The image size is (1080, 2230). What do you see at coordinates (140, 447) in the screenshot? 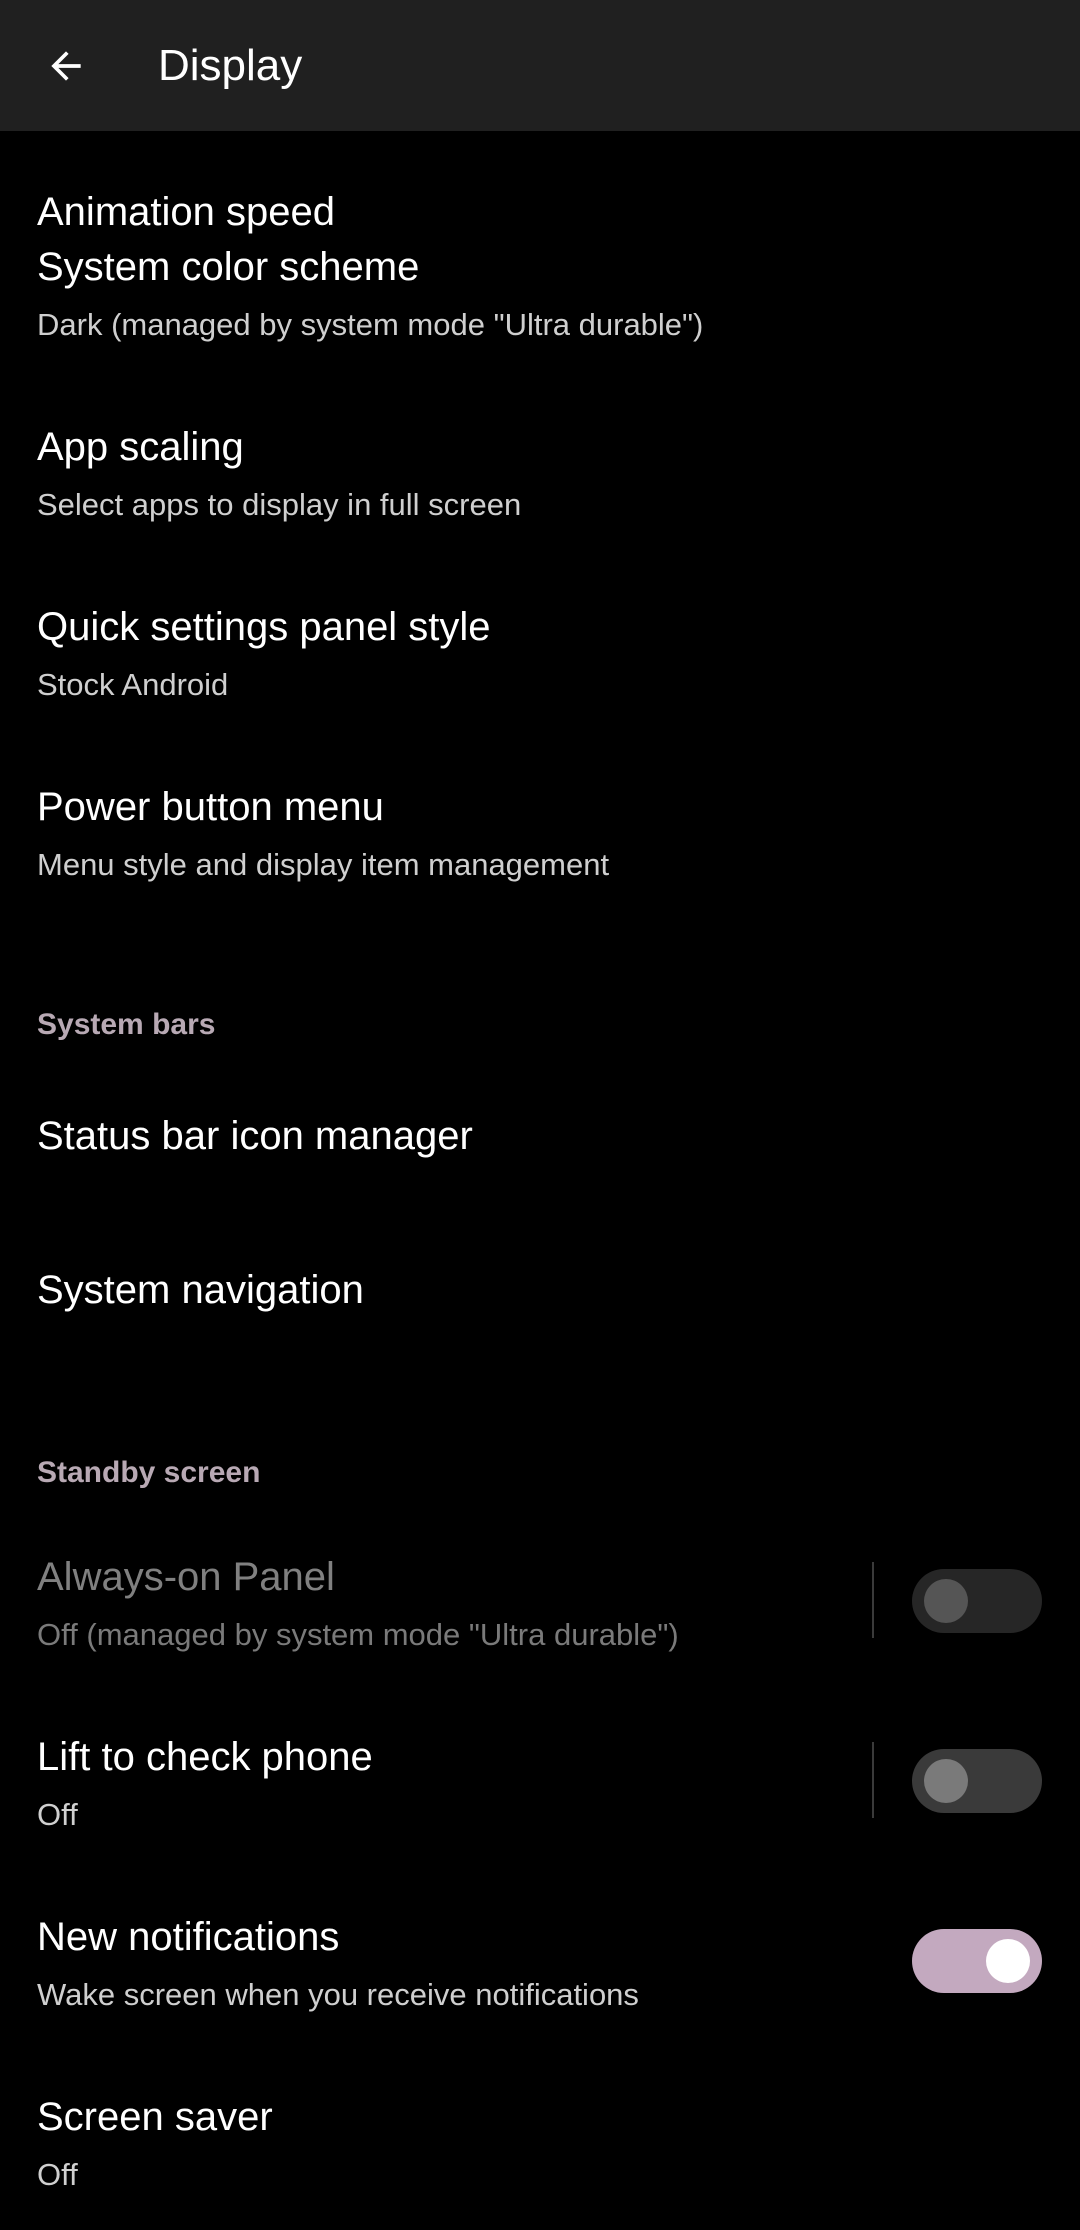
I see `item-title: App scaling` at bounding box center [140, 447].